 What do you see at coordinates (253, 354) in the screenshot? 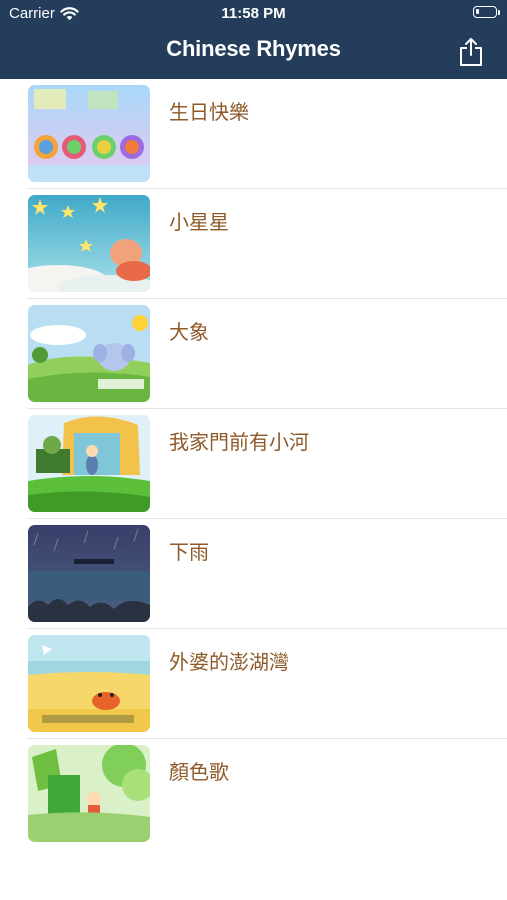
I see `list-item-elephant: 大象` at bounding box center [253, 354].